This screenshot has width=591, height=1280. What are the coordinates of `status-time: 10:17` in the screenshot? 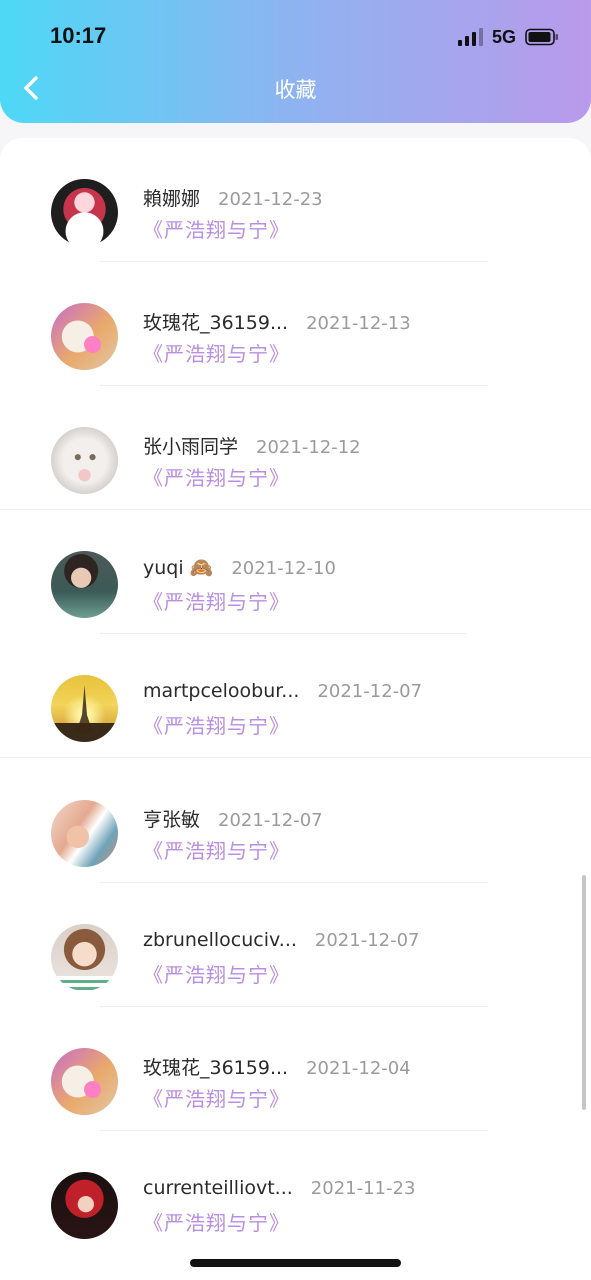 It's located at (78, 35).